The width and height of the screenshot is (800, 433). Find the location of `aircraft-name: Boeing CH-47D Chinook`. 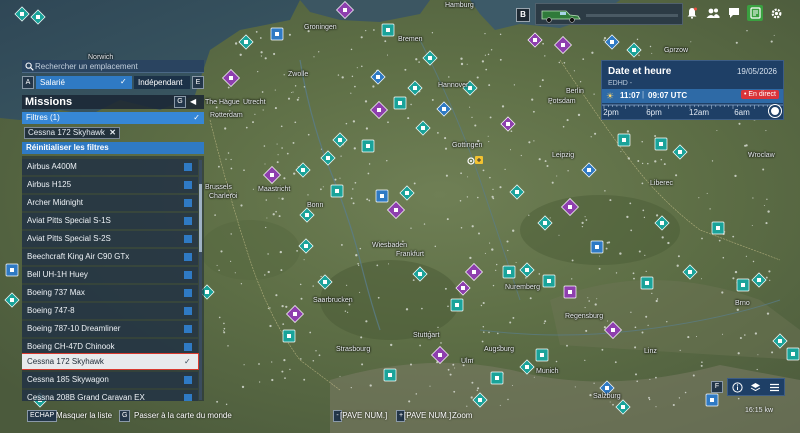

aircraft-name: Boeing CH-47D Chinook is located at coordinates (71, 346).